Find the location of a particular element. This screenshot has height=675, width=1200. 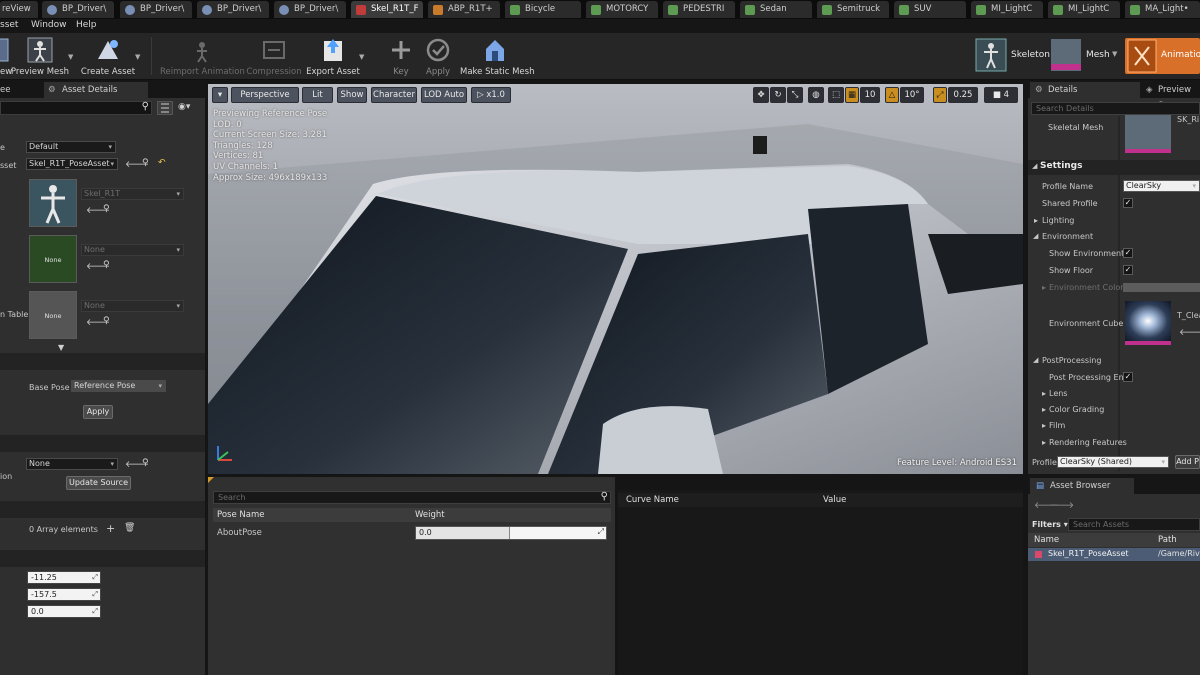

tab-bp-driver-3: BP_Driver\ is located at coordinates (233, 9).